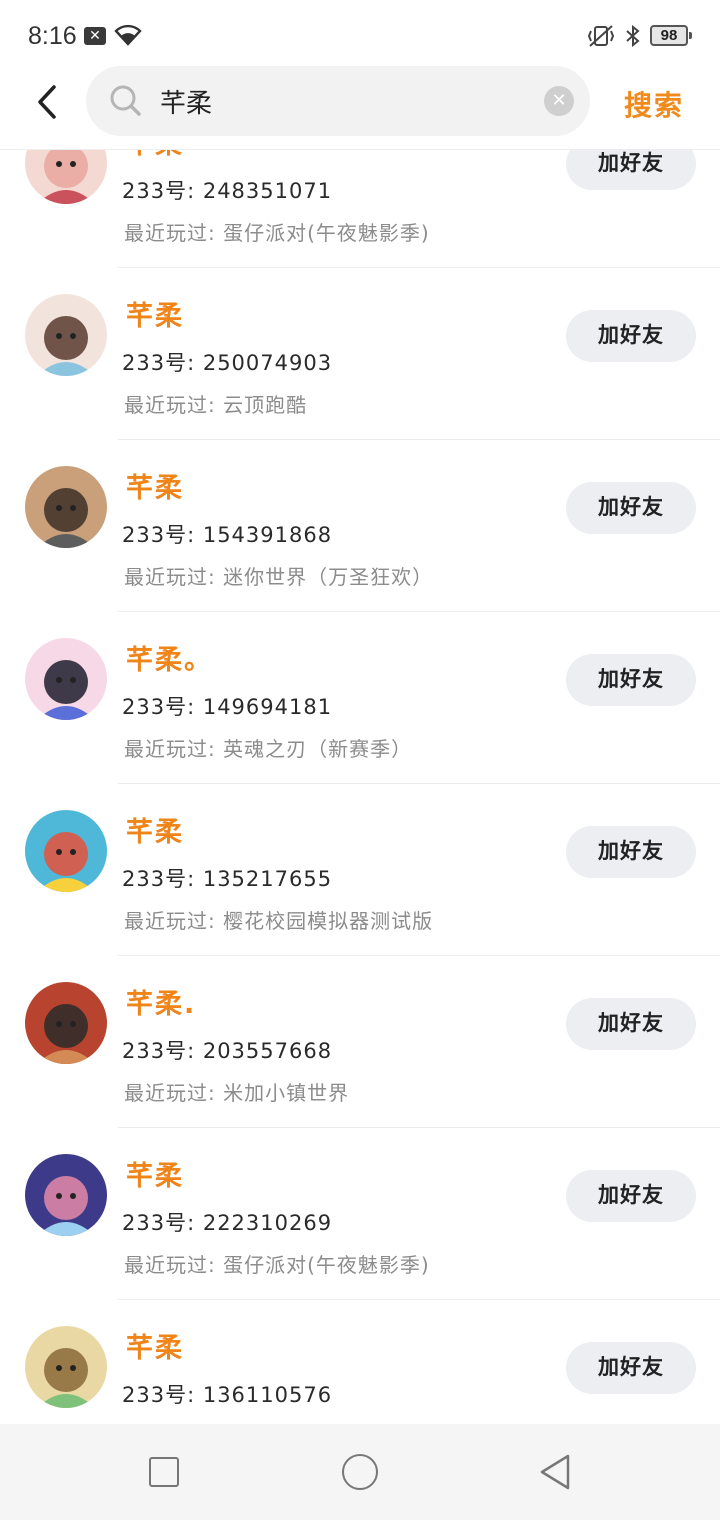 The width and height of the screenshot is (720, 1520). I want to click on clear-search-icon: ✕, so click(559, 101).